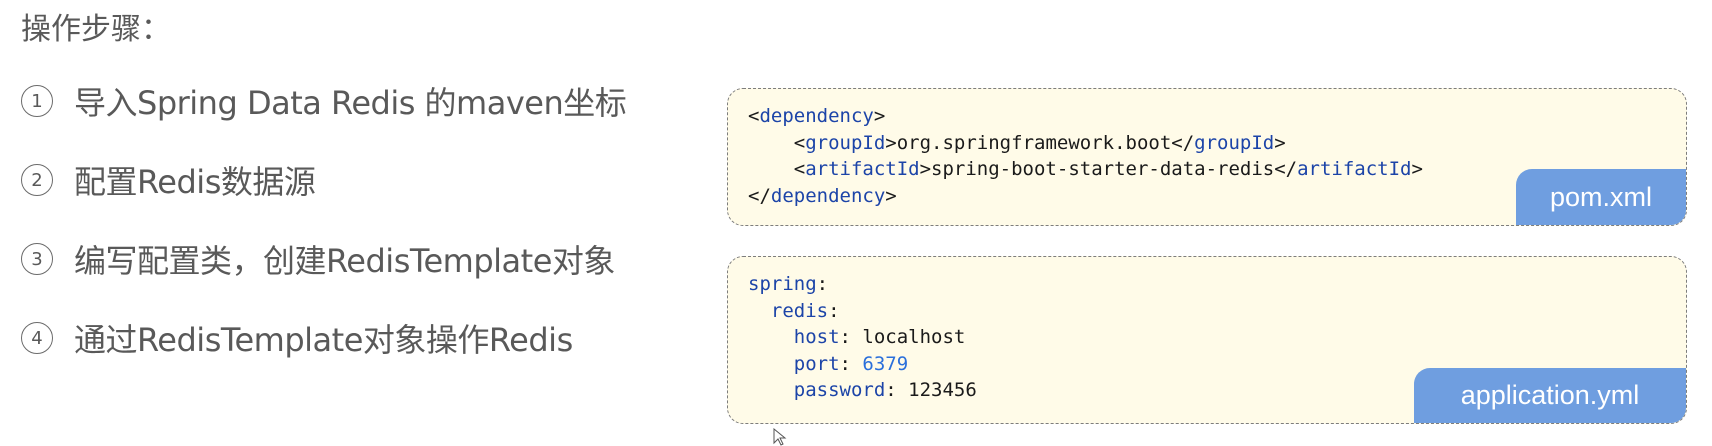 The width and height of the screenshot is (1712, 446). What do you see at coordinates (1601, 197) in the screenshot?
I see `pom-file-label: pom.xml` at bounding box center [1601, 197].